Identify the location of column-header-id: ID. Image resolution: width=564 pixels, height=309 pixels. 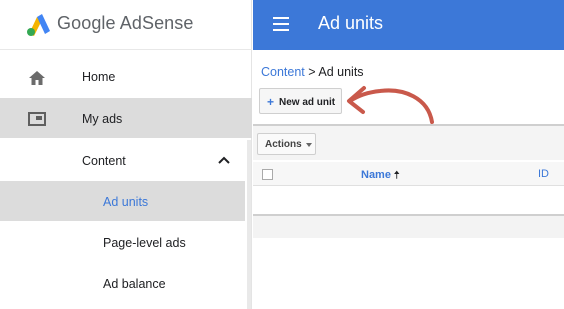
(543, 174).